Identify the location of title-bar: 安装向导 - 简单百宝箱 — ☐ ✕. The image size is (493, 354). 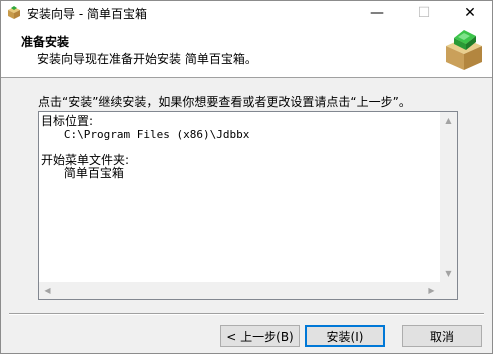
(246, 12).